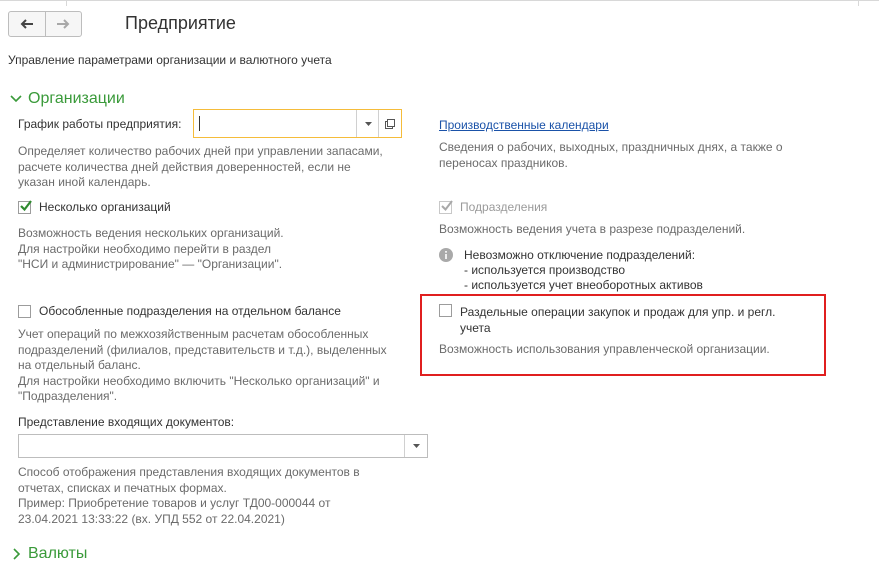  I want to click on incoming-docs-select, so click(223, 446).